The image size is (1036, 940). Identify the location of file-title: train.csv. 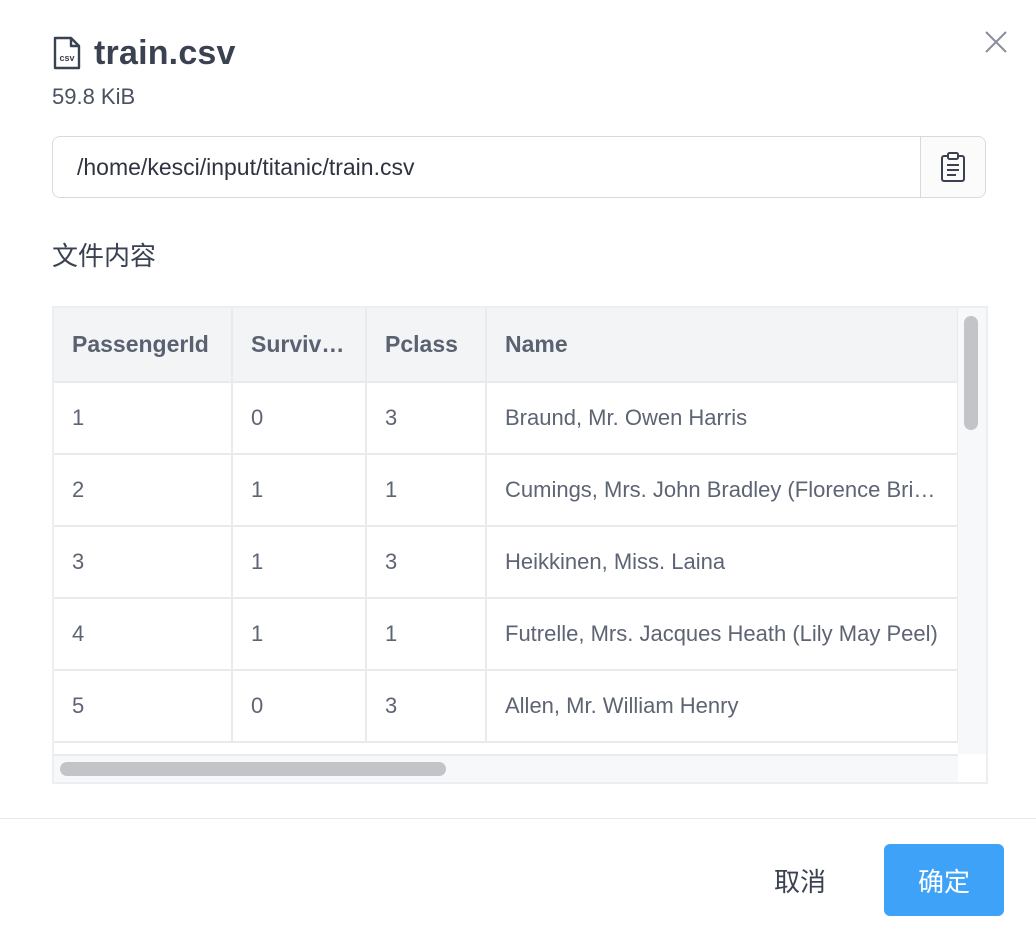
(165, 52).